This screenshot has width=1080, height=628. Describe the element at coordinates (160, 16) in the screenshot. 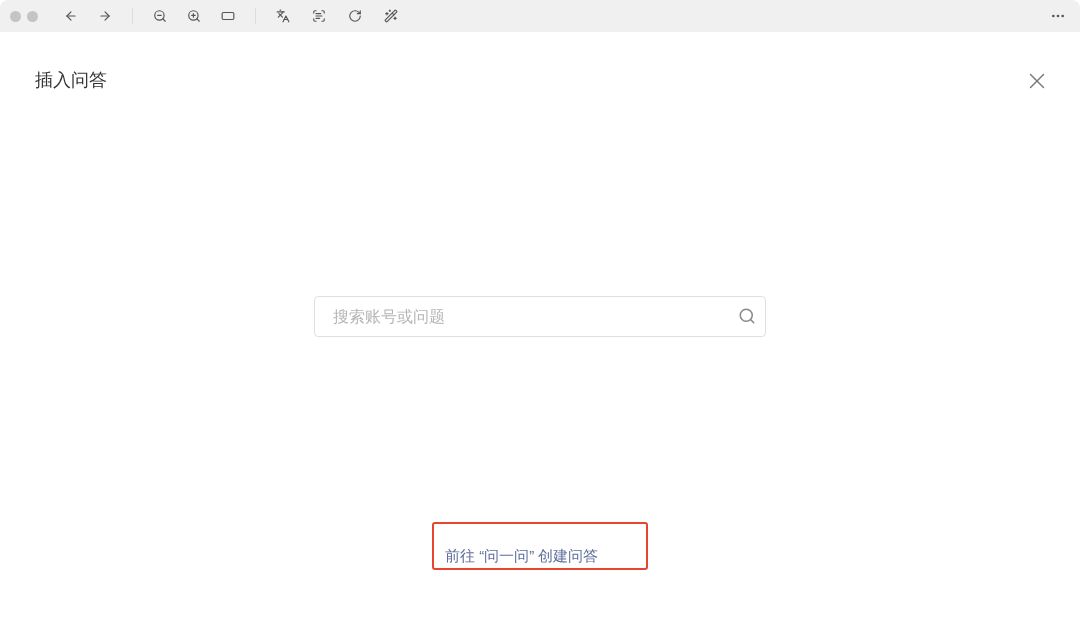

I see `zoom-out-icon` at that location.